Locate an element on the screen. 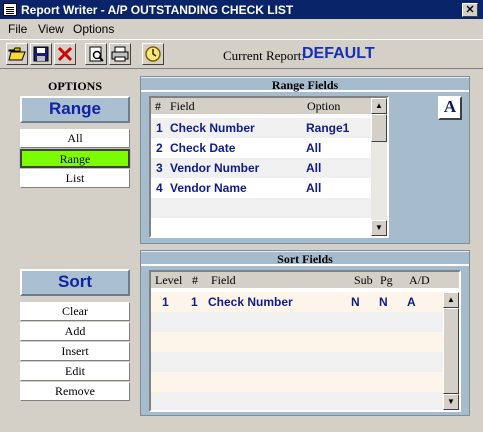  sort-fields-header: Level # Field Sub Pg A/D is located at coordinates (305, 280).